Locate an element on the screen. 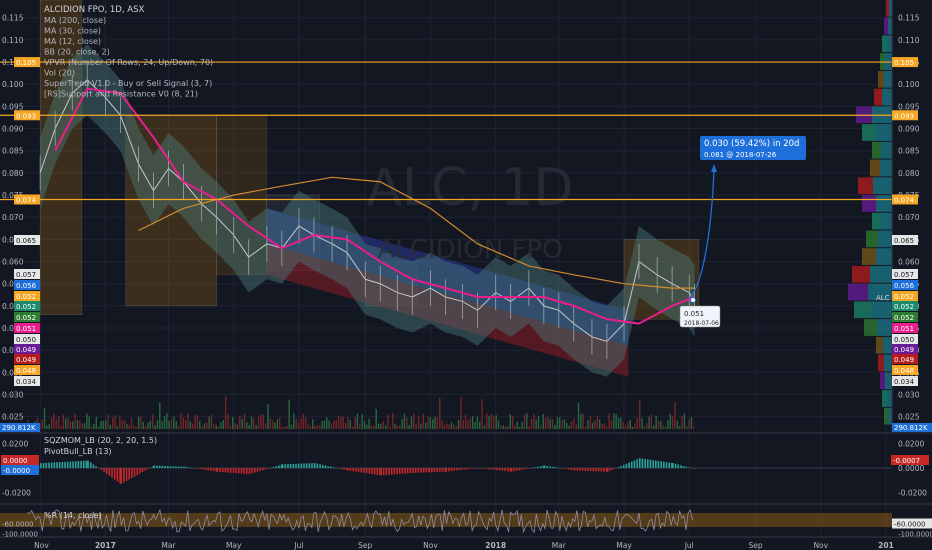  price-tag-label: 0.051 is located at coordinates (904, 329).